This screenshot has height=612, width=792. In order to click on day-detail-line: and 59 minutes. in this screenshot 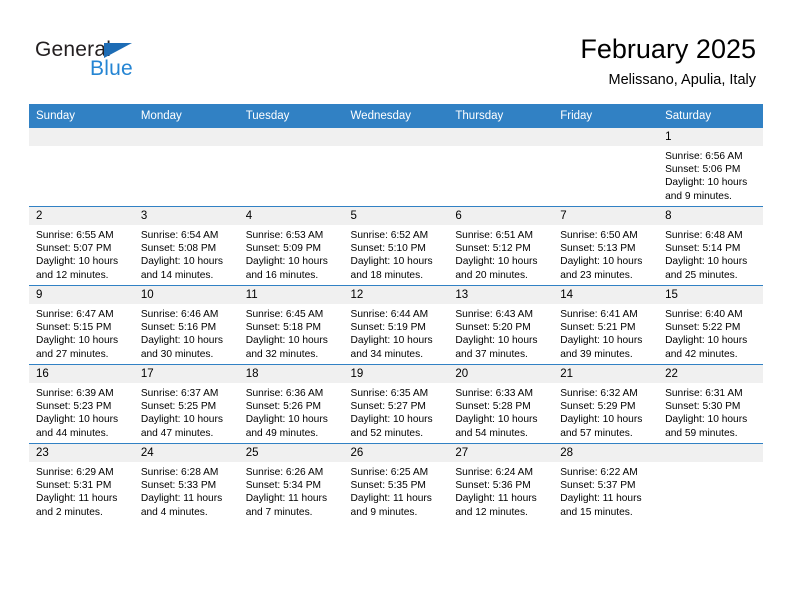, I will do `click(701, 433)`.